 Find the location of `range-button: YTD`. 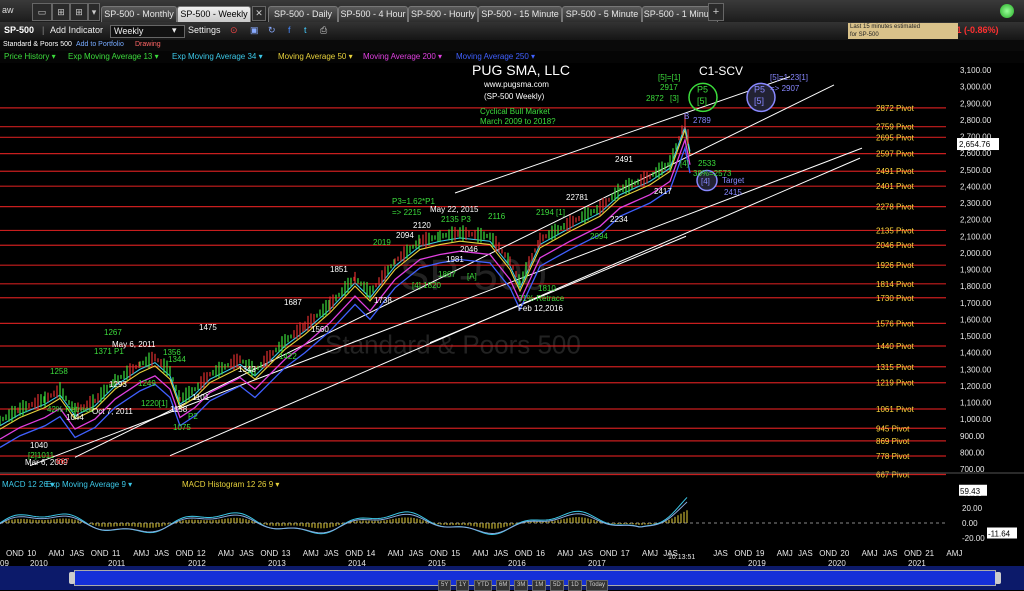

range-button: YTD is located at coordinates (483, 585).